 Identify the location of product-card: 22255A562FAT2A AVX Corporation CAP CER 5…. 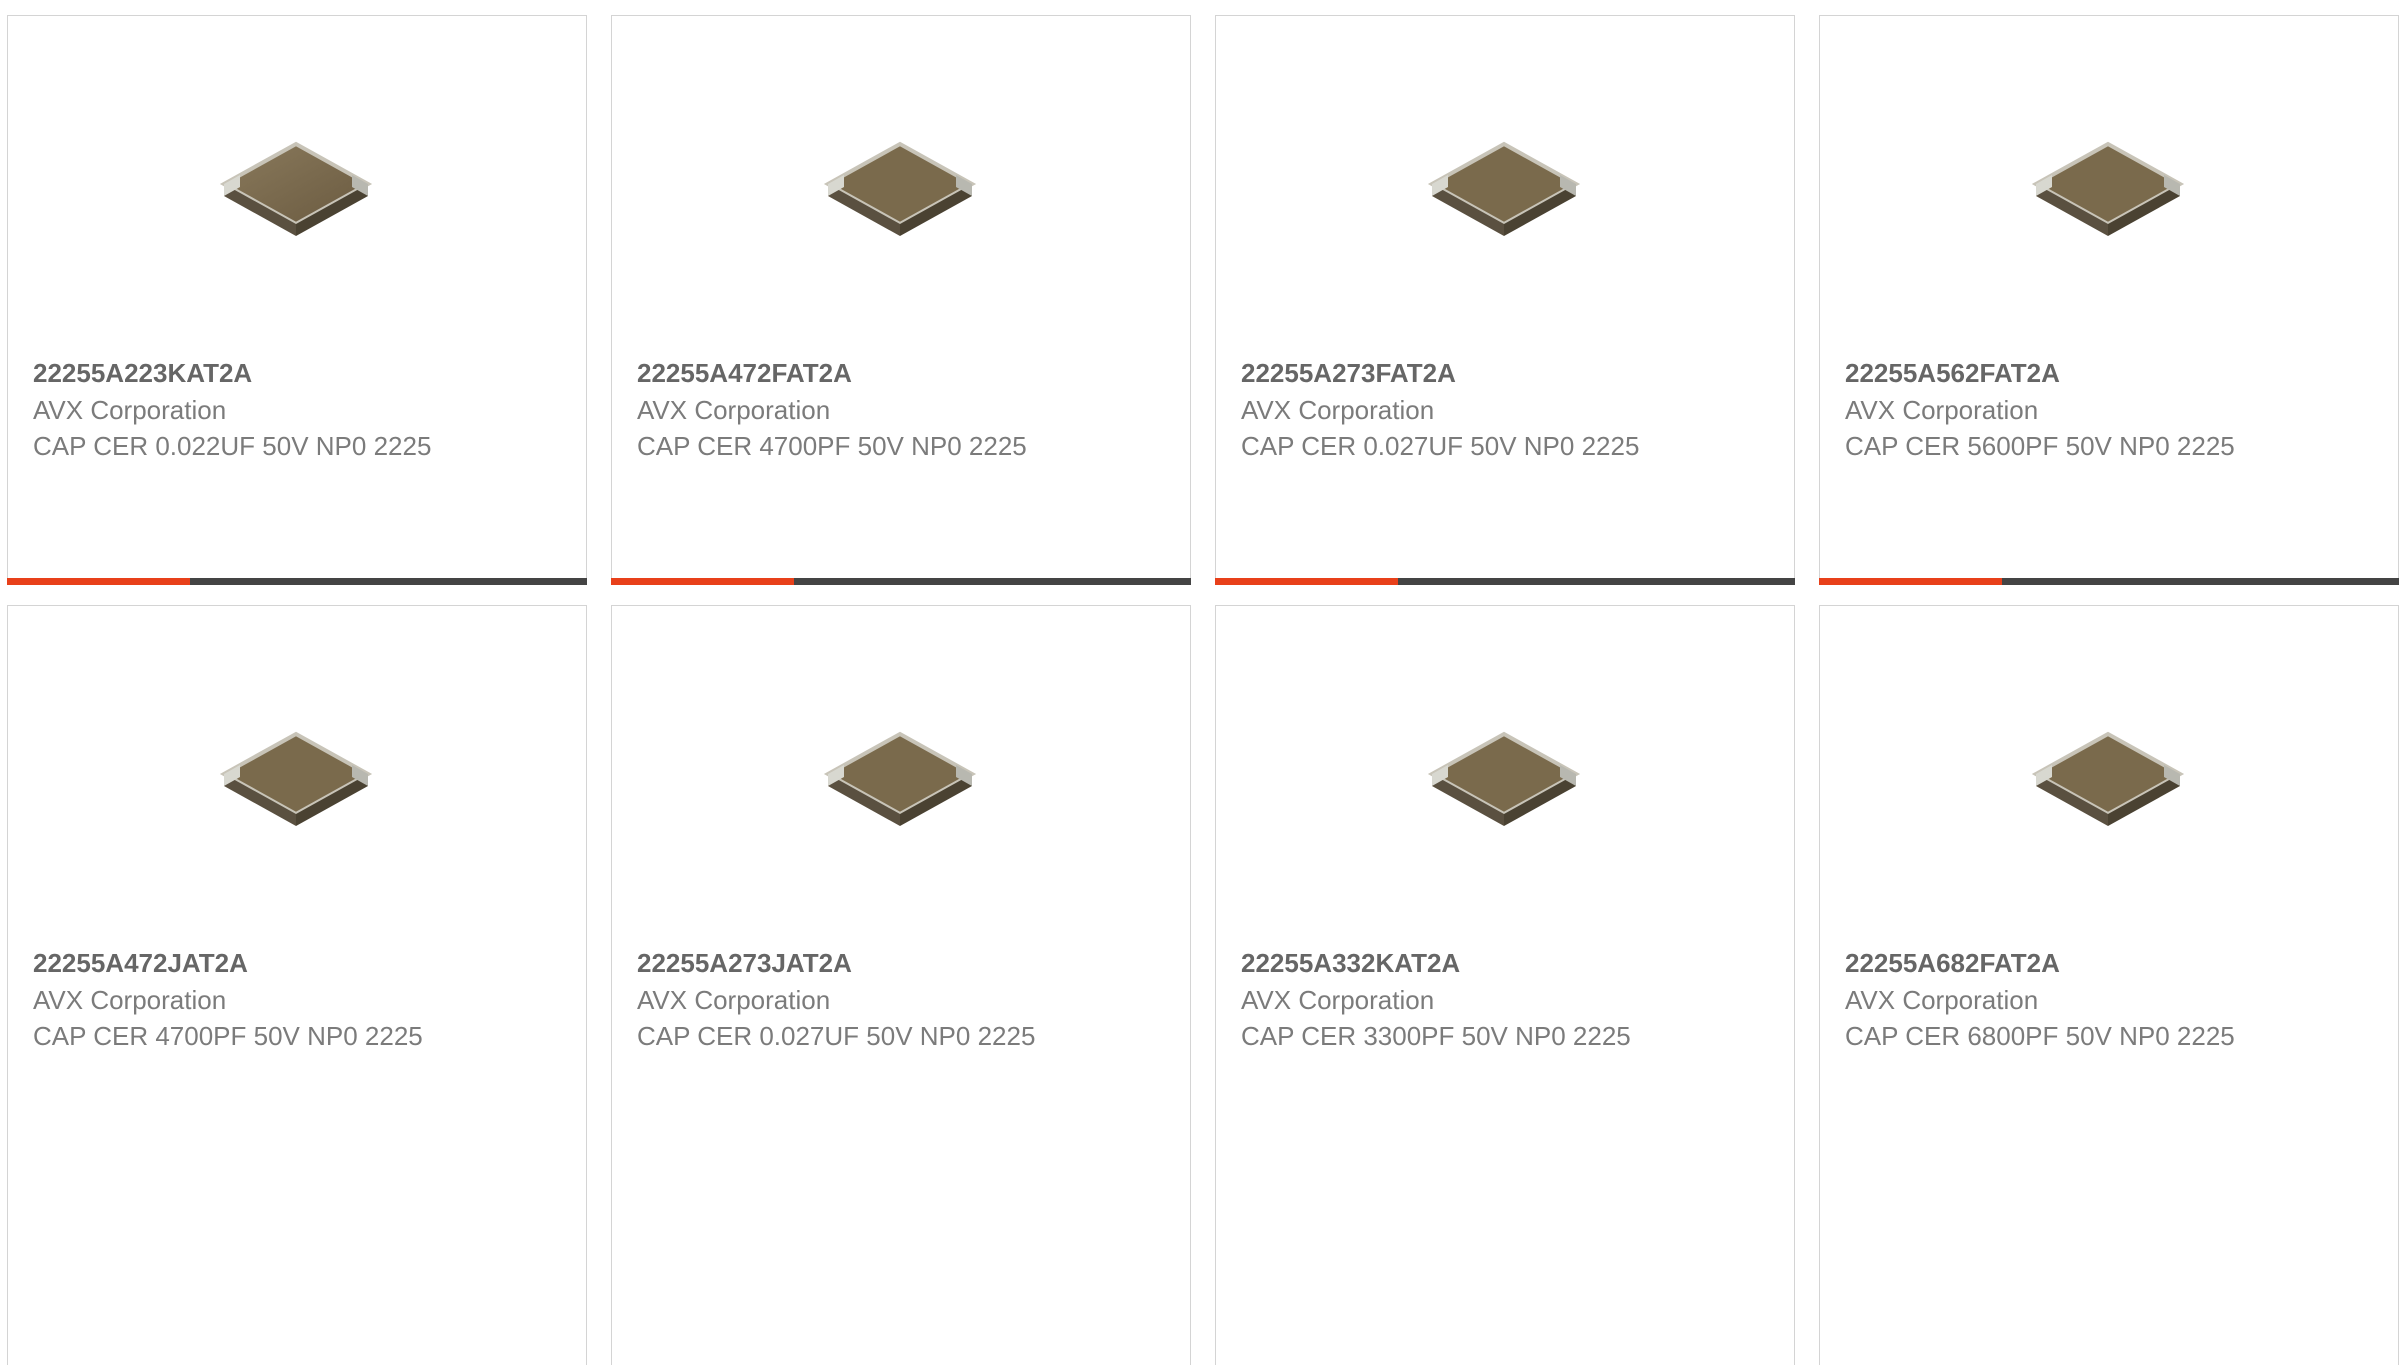
(2109, 300).